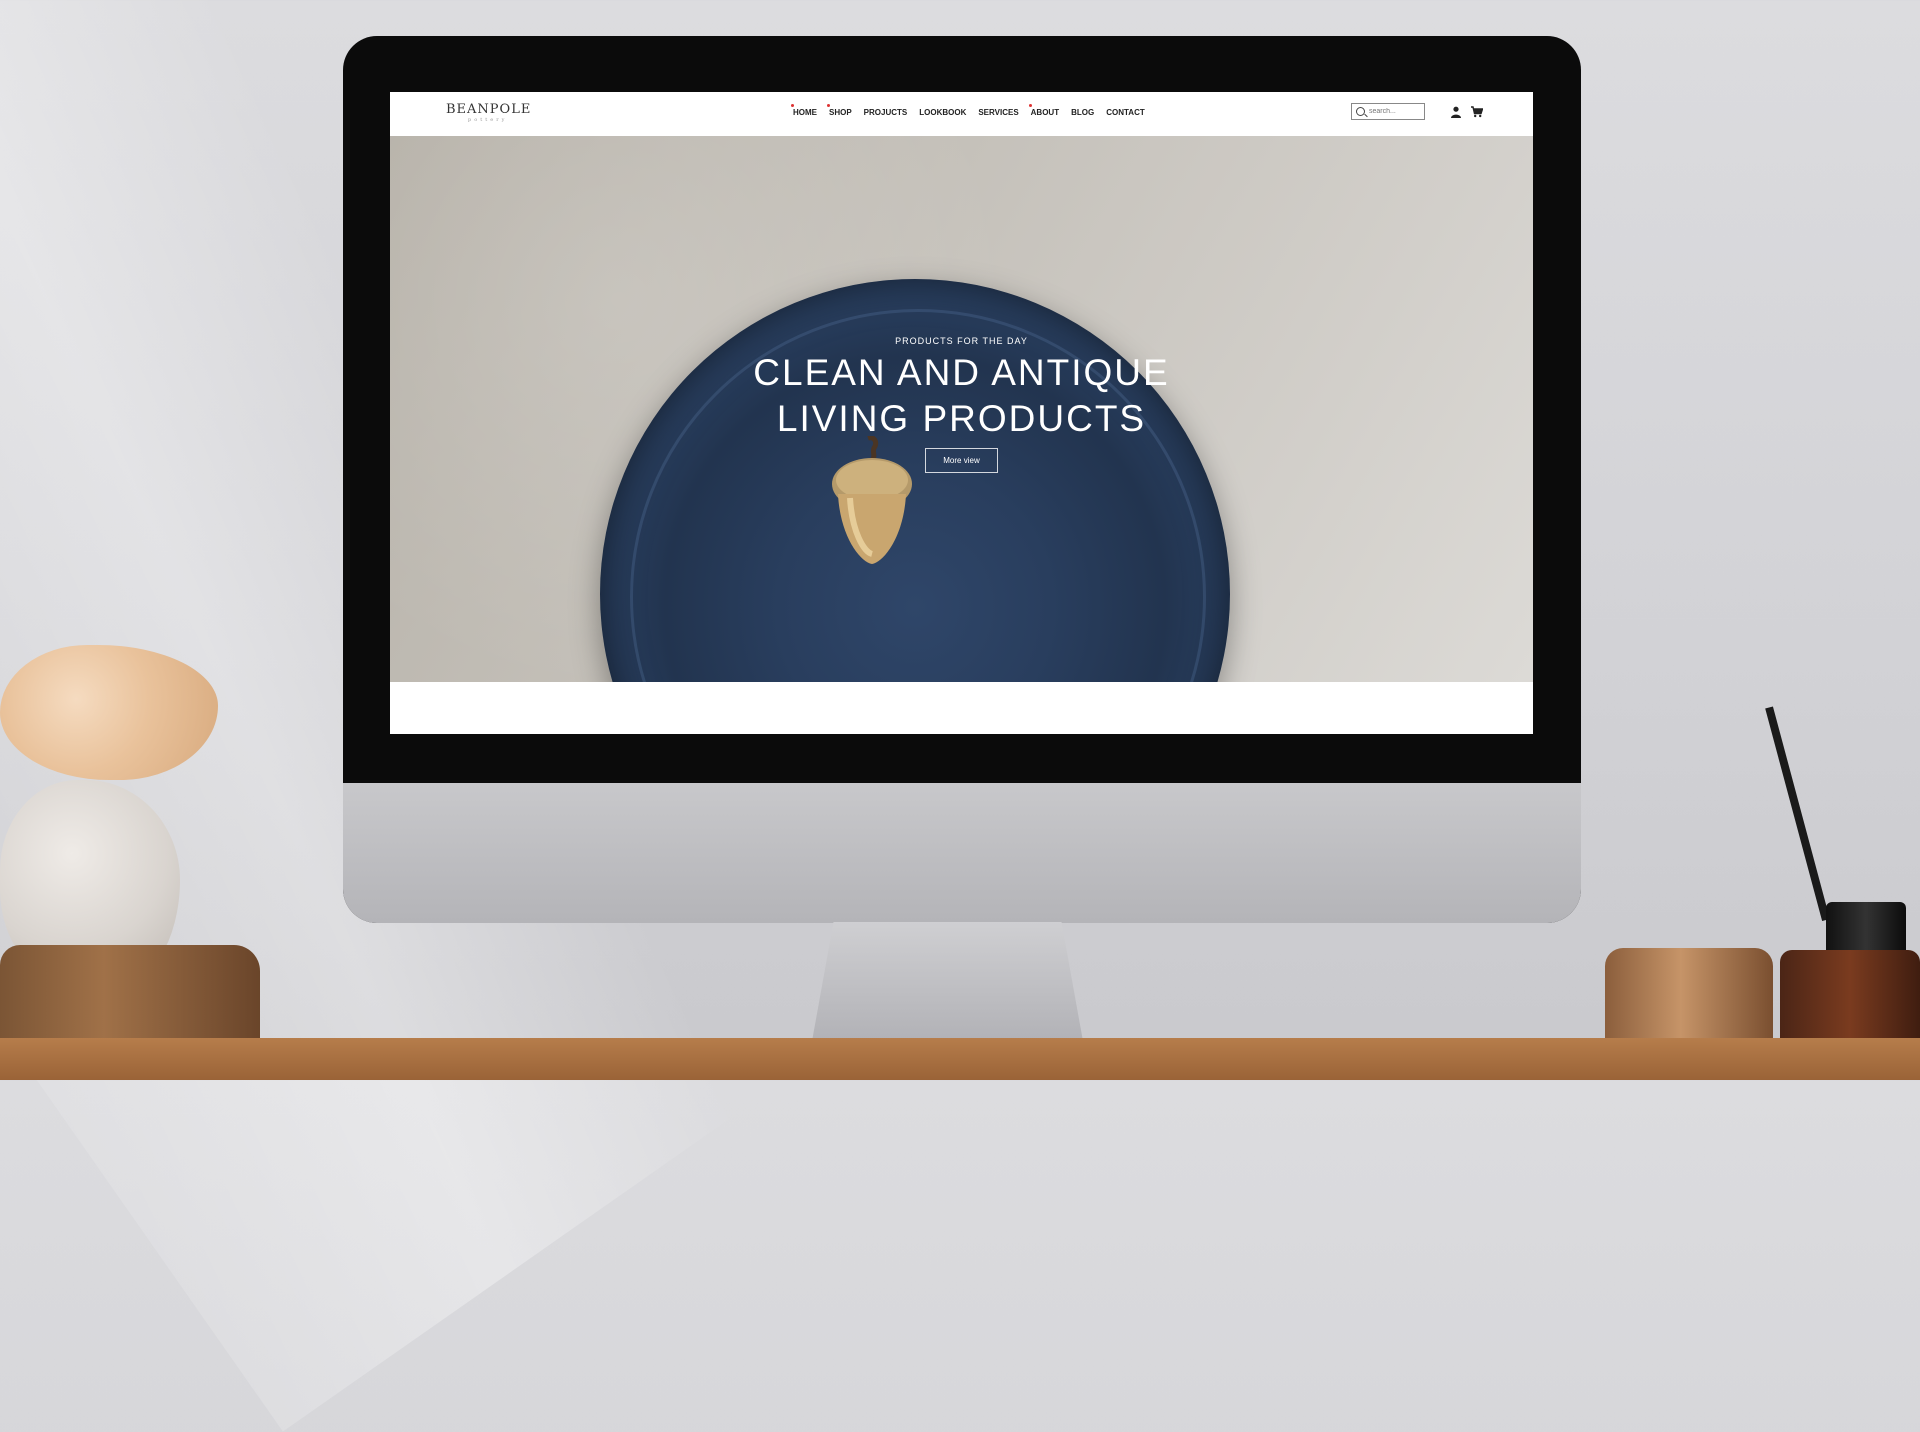 The height and width of the screenshot is (1432, 1920). I want to click on diffuser-reed, so click(1797, 814).